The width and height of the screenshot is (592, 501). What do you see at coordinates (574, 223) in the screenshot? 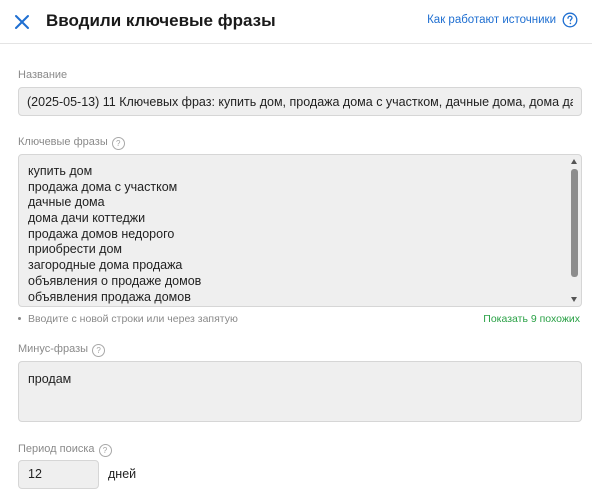
I see `scroll-thumb` at bounding box center [574, 223].